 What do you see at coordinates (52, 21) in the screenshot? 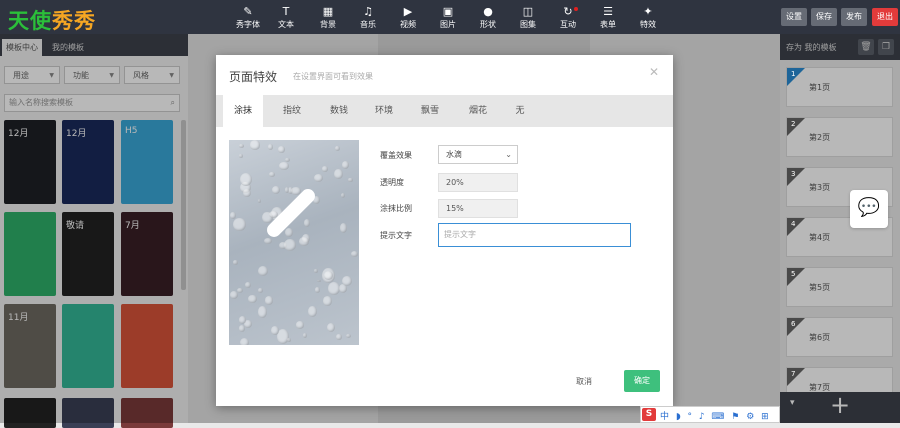
I see `app-logo: 天使秀秀` at bounding box center [52, 21].